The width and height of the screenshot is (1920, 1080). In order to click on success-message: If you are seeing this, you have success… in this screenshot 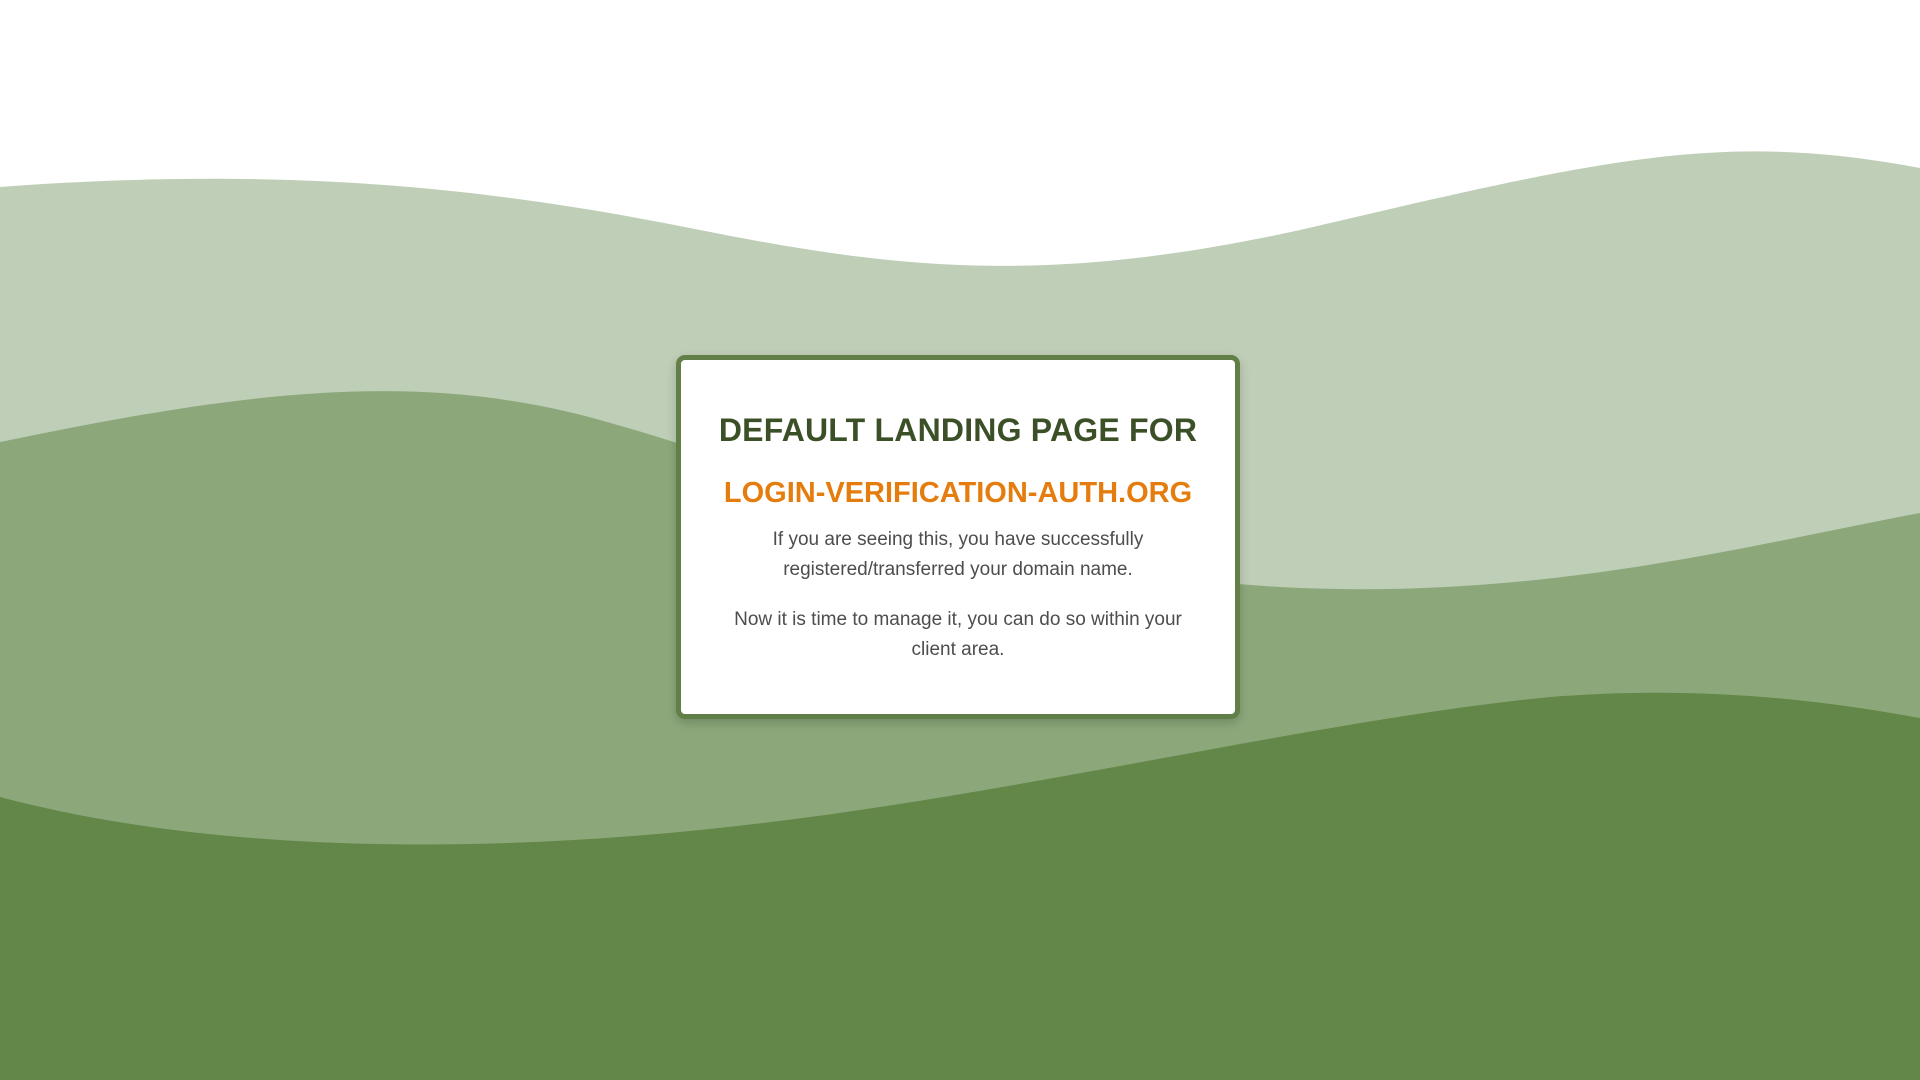, I will do `click(958, 554)`.